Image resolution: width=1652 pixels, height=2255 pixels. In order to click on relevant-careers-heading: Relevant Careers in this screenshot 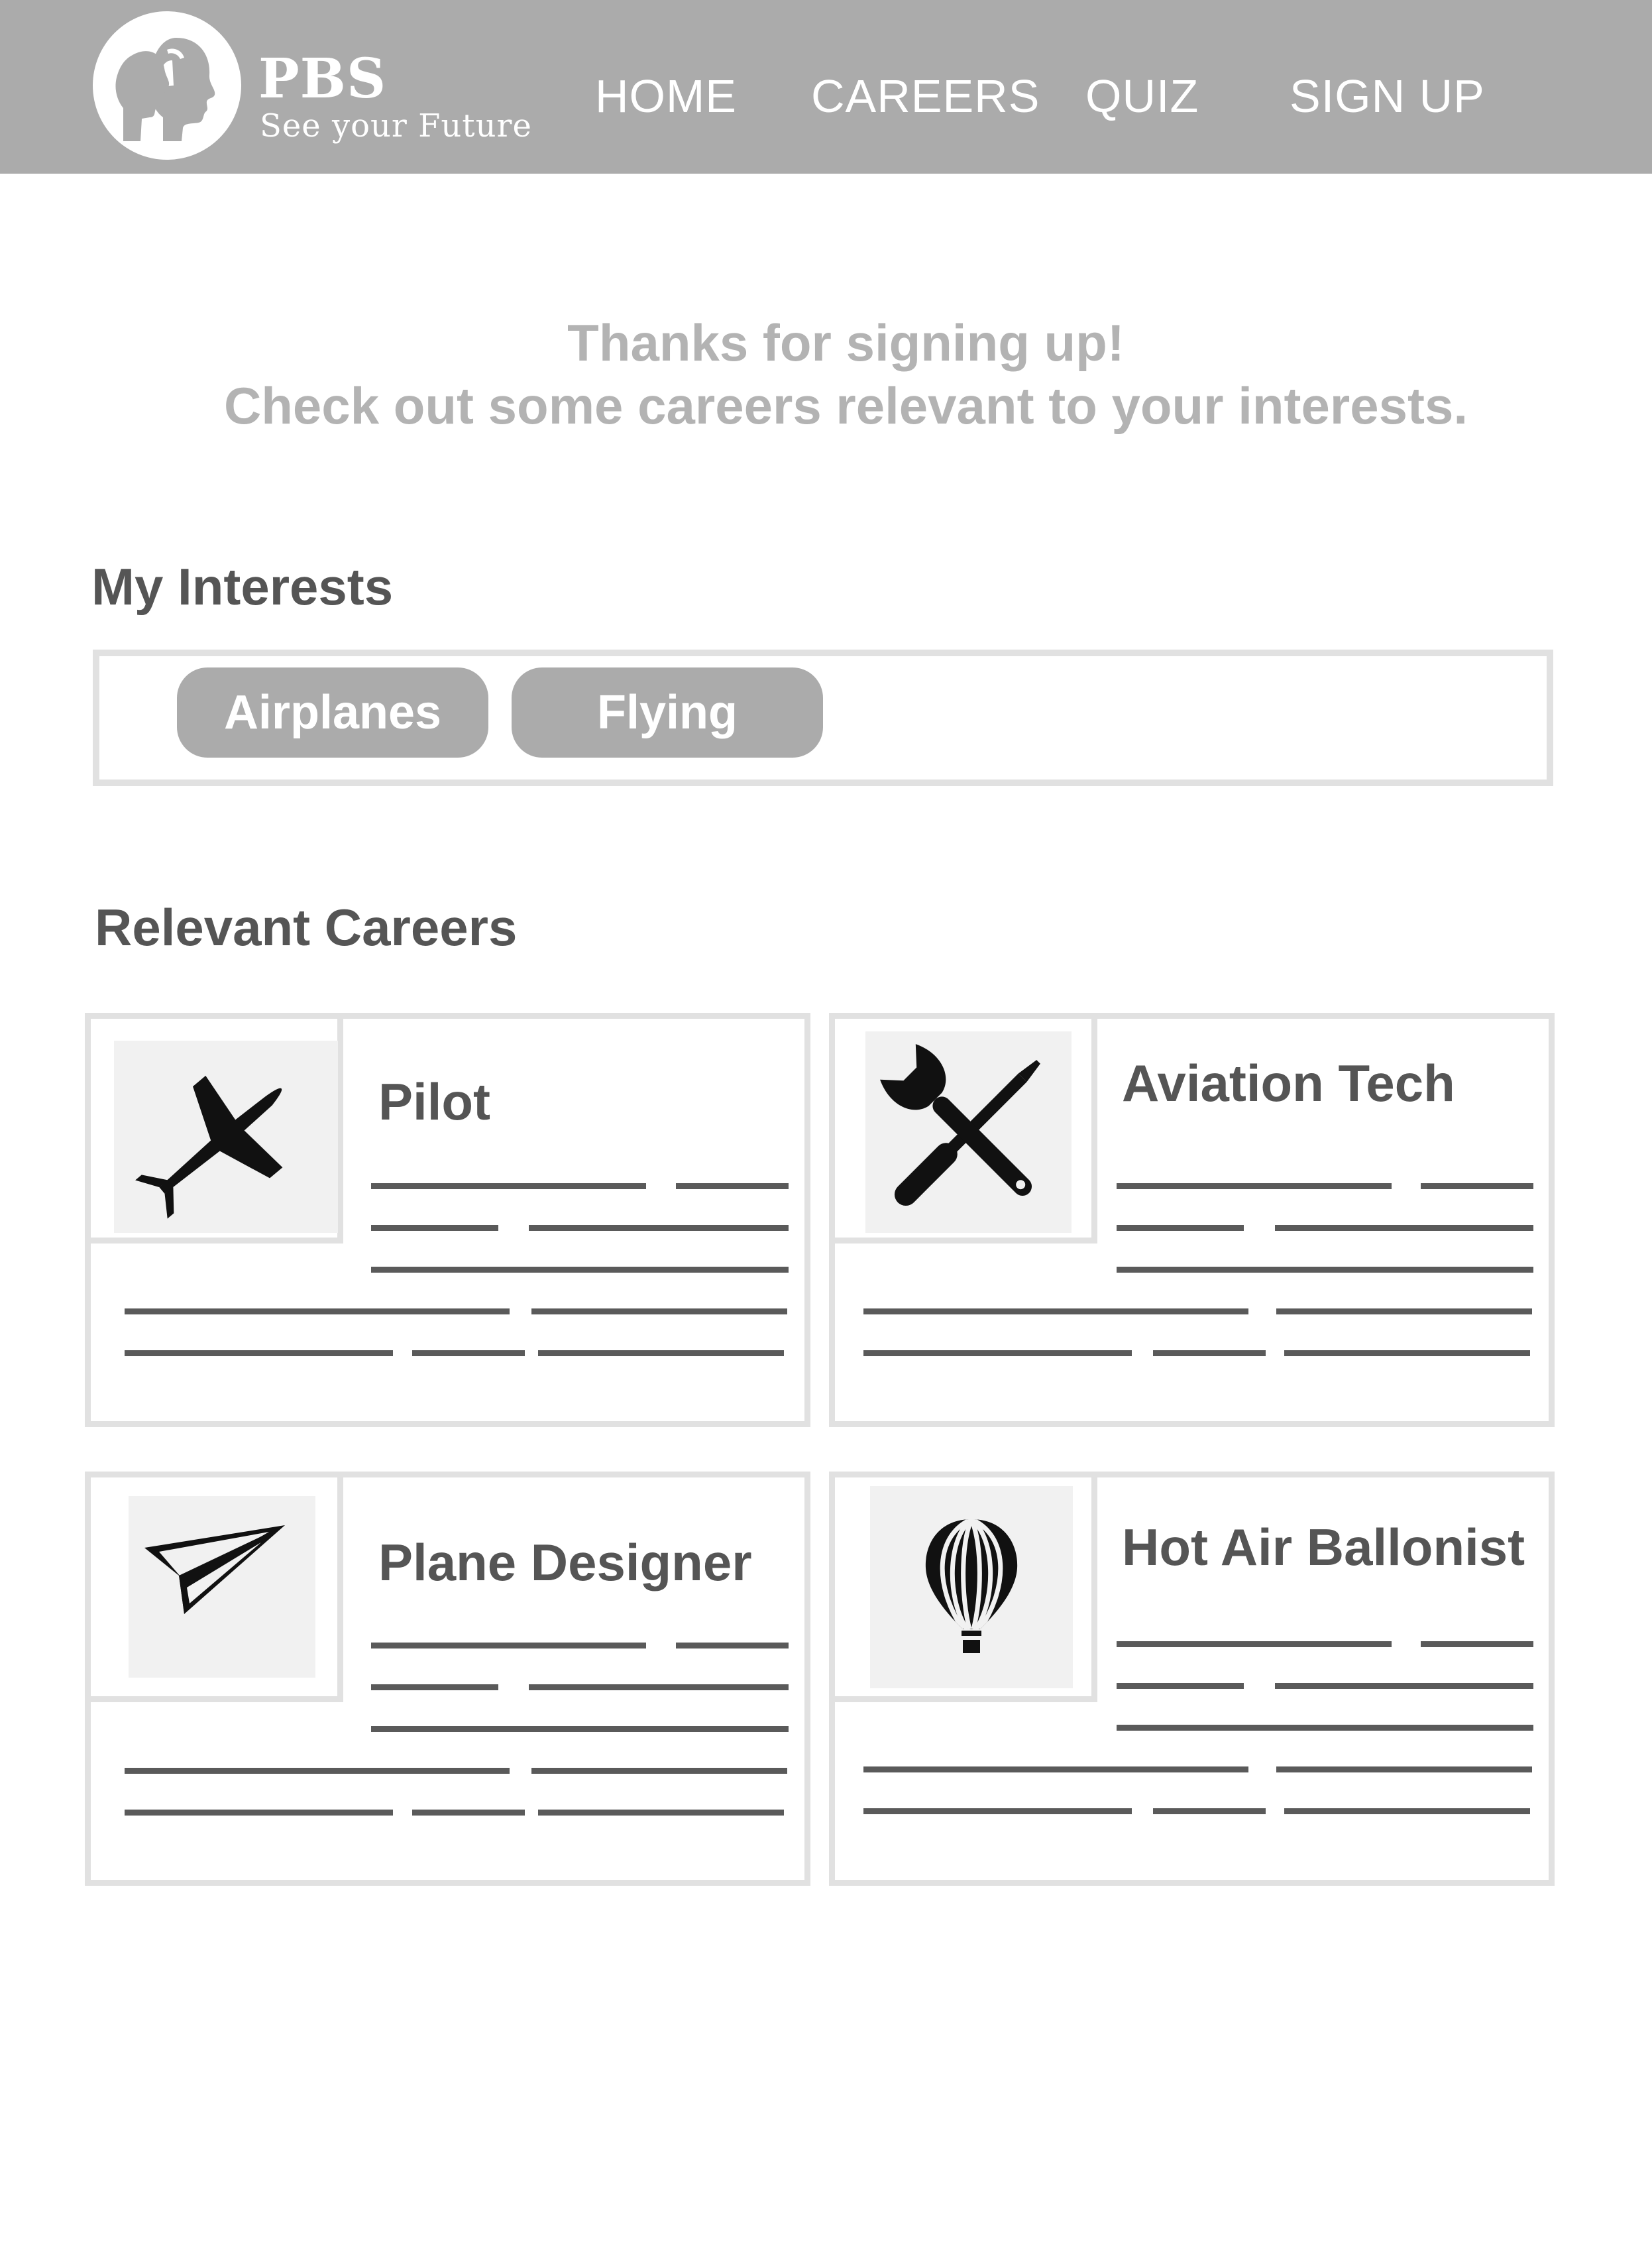, I will do `click(306, 927)`.